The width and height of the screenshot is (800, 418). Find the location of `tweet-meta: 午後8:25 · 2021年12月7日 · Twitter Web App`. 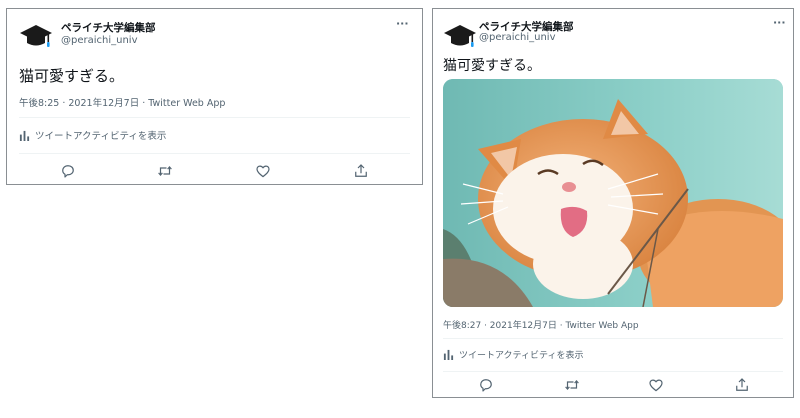

tweet-meta: 午後8:25 · 2021年12月7日 · Twitter Web App is located at coordinates (122, 102).